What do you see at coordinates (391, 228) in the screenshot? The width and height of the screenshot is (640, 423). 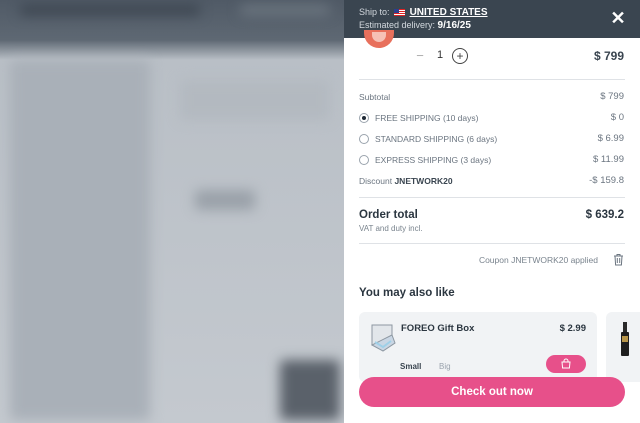 I see `vat-note: VAT and duty incl.` at bounding box center [391, 228].